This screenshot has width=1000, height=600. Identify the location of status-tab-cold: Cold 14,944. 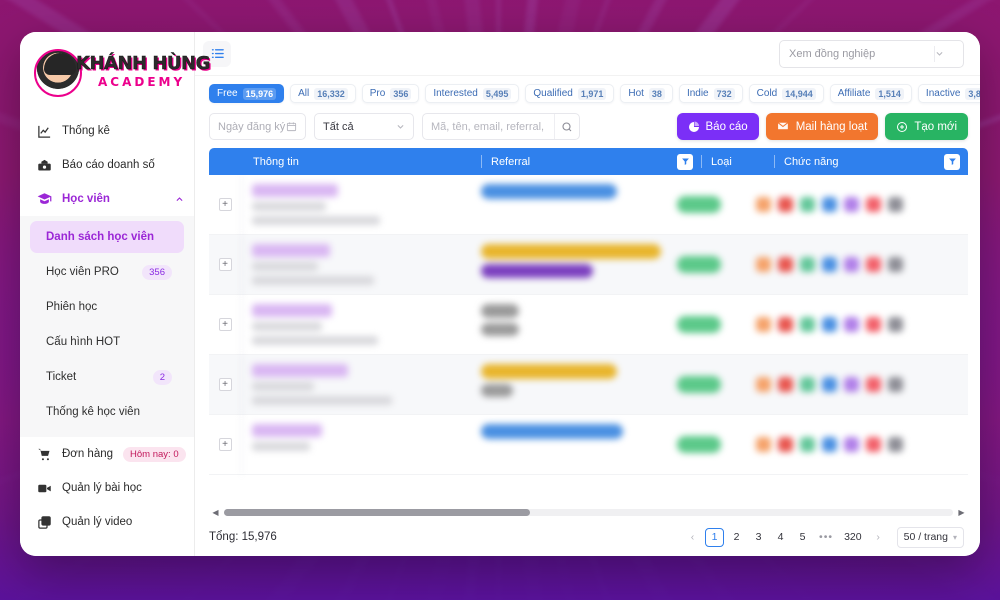
(786, 93).